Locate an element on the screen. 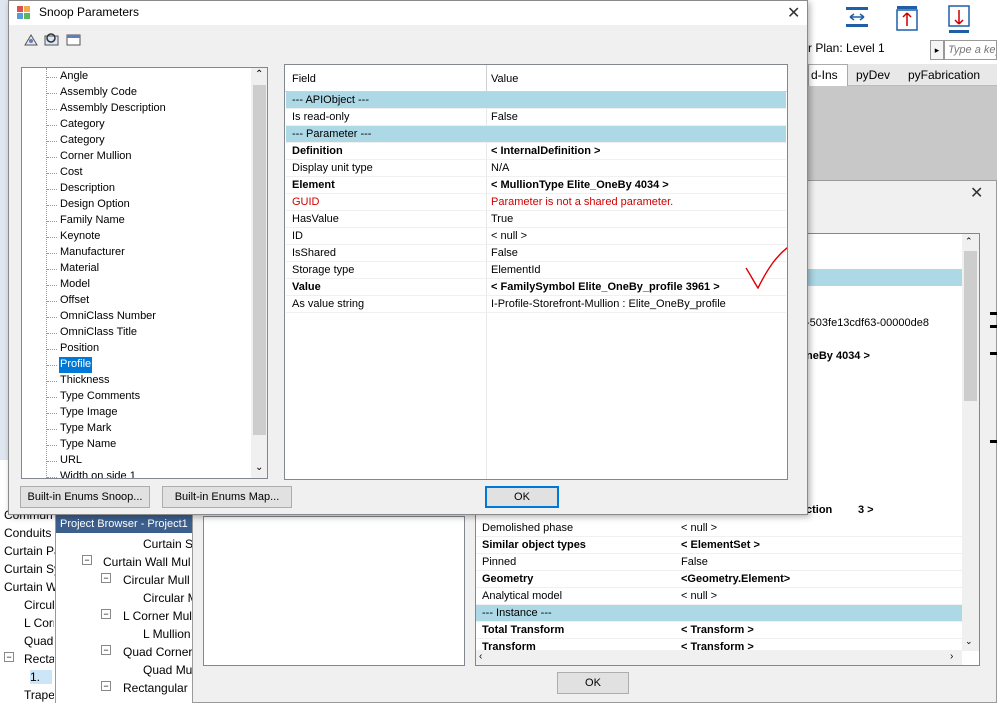 The image size is (997, 703). param-list-item: Assembly Code is located at coordinates (98, 93).